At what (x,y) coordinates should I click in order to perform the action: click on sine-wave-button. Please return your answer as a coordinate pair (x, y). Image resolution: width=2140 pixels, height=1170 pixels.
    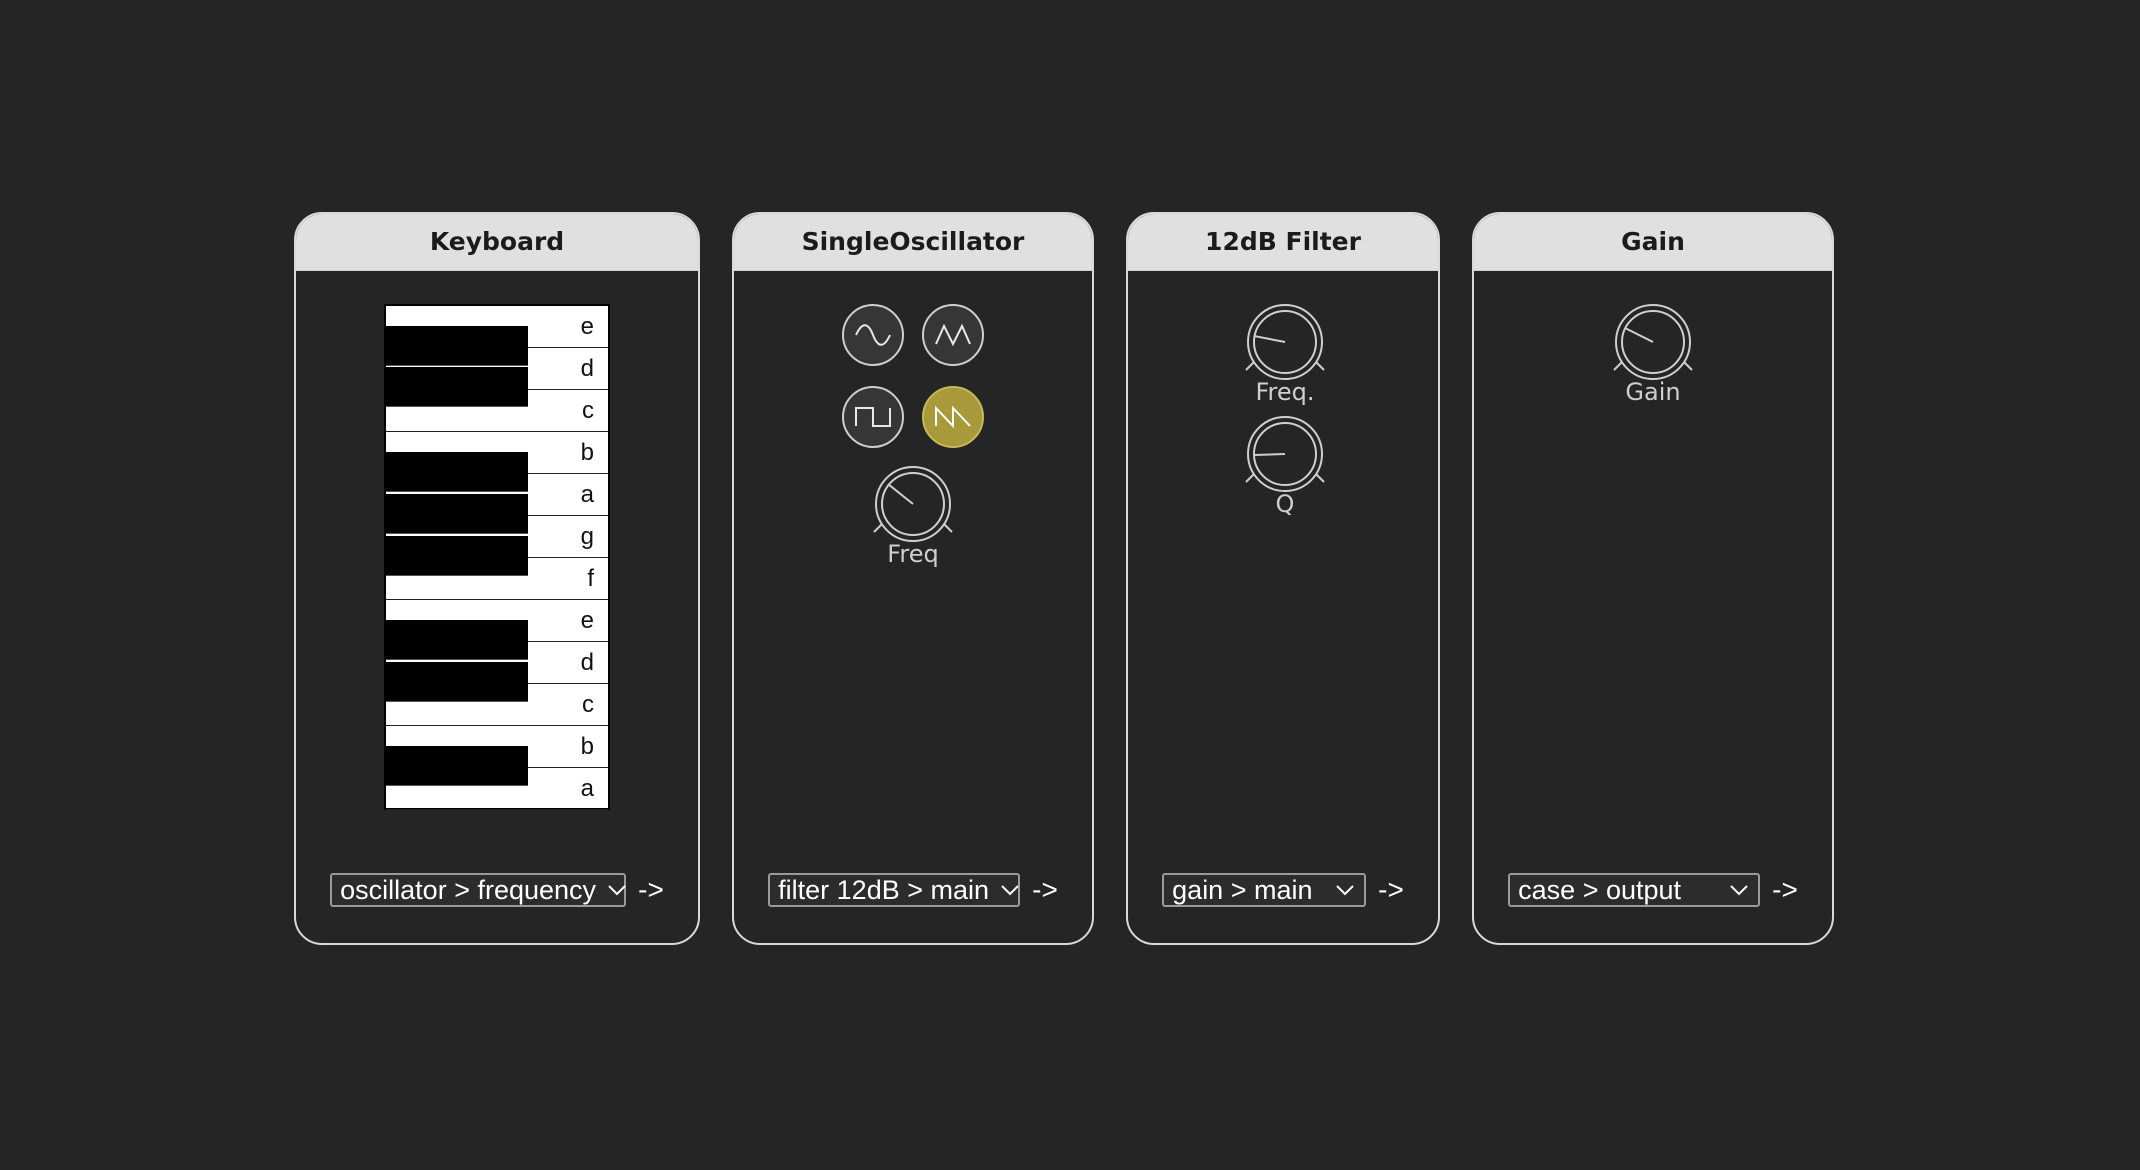
    Looking at the image, I should click on (873, 335).